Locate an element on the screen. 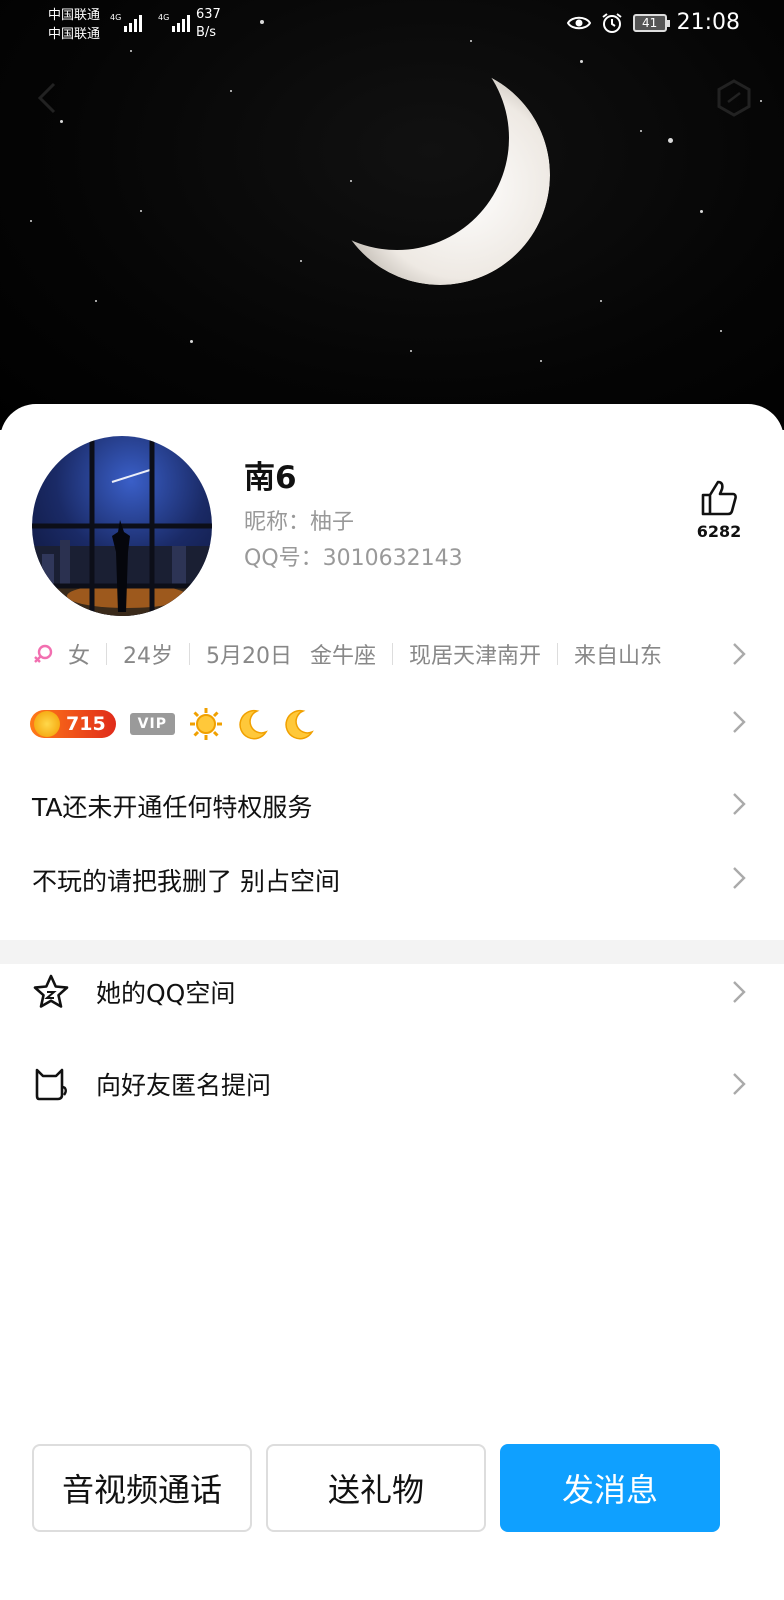 The height and width of the screenshot is (1600, 784). hexagon-icon is located at coordinates (734, 98).